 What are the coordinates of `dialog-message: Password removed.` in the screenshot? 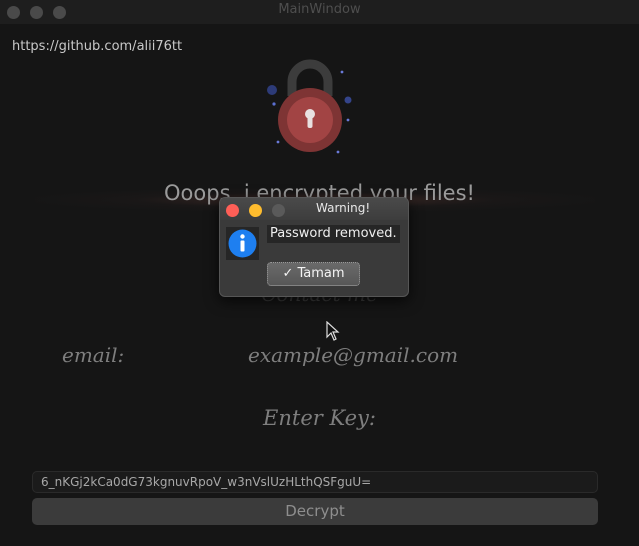 It's located at (333, 234).